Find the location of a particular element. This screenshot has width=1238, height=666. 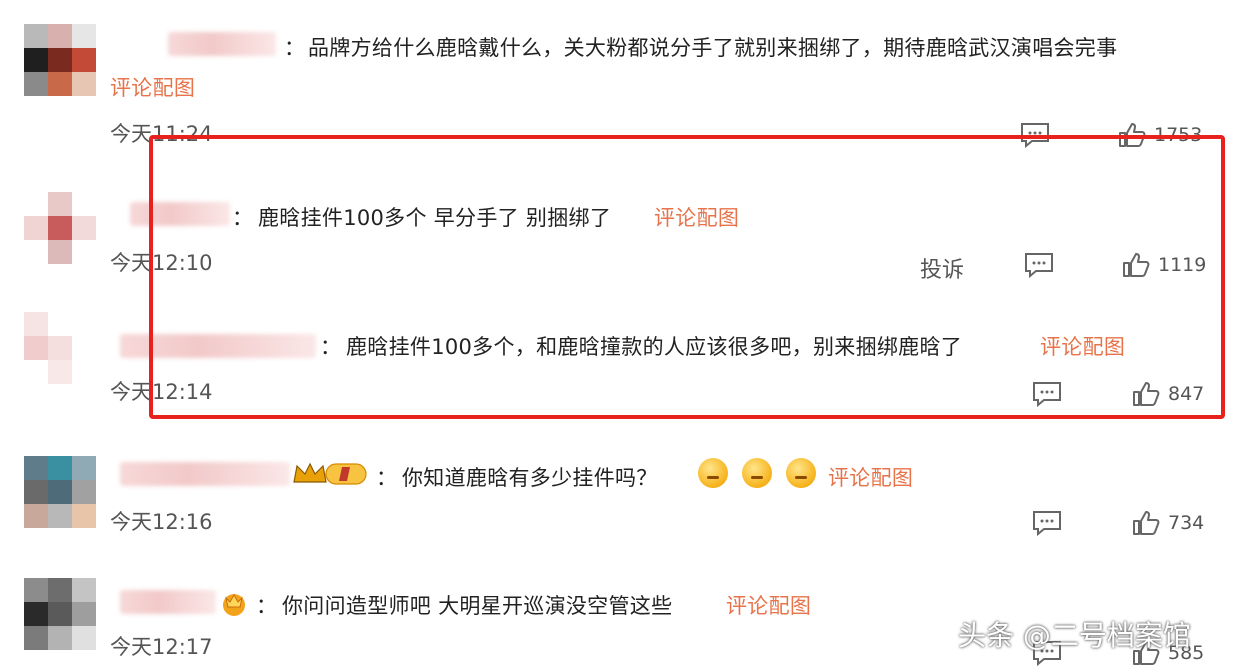

comment-text: 你知道鹿晗有多少挂件吗？ is located at coordinates (530, 478).